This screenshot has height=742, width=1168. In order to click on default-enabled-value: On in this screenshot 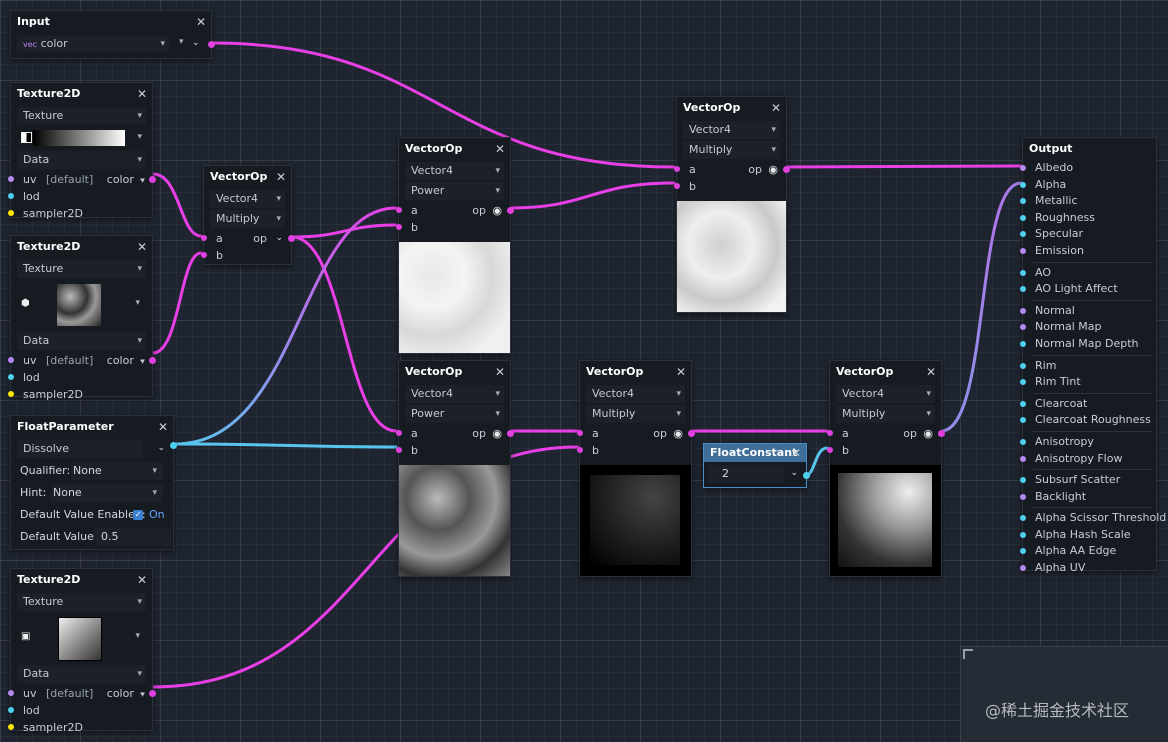, I will do `click(157, 515)`.